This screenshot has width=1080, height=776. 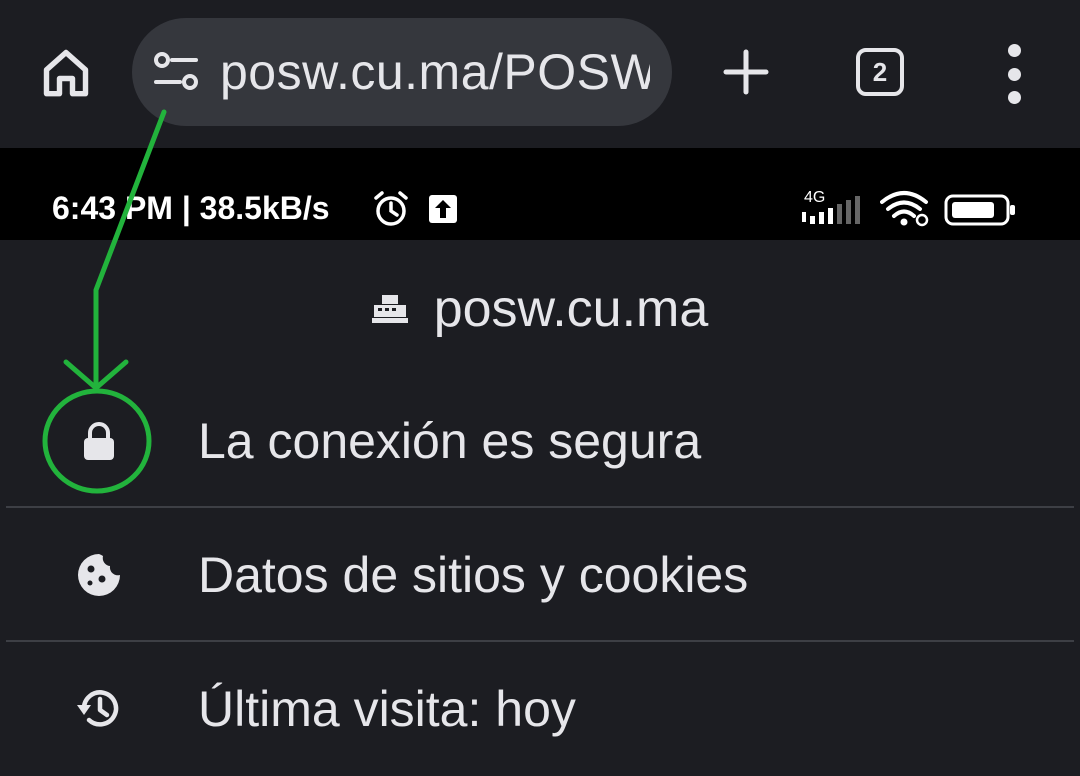 I want to click on site-header: posw.cu.ma, so click(x=540, y=309).